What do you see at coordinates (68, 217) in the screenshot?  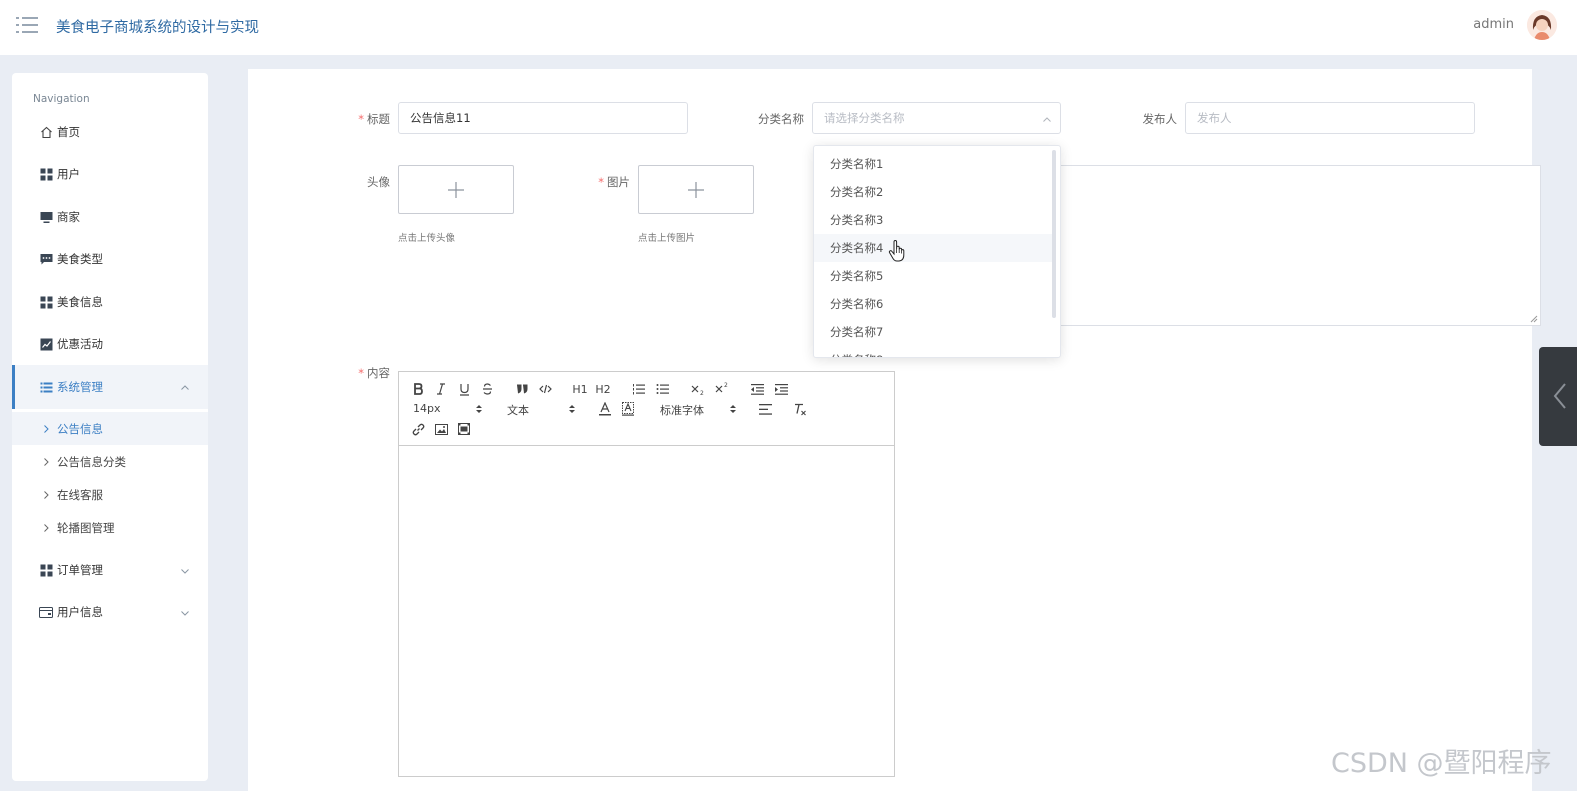 I see `sidebar-item-label: 商家` at bounding box center [68, 217].